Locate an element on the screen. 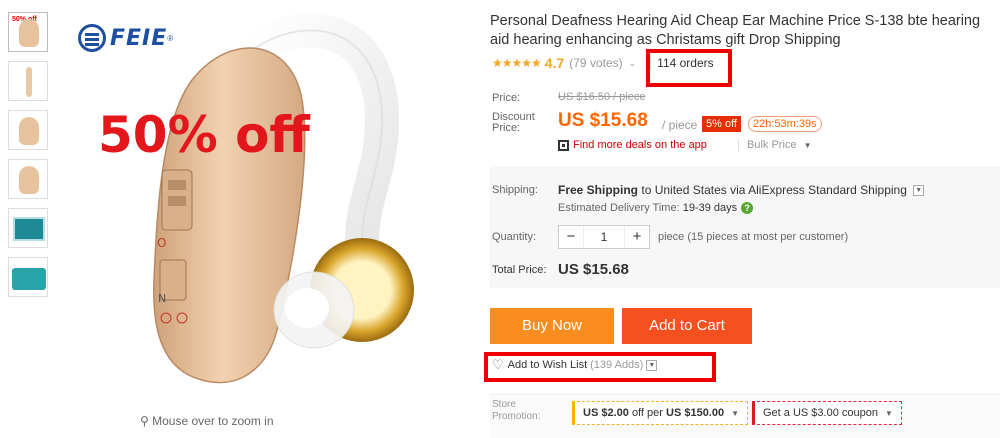 Image resolution: width=1000 pixels, height=438 pixels. shipping-country: United States is located at coordinates (691, 190).